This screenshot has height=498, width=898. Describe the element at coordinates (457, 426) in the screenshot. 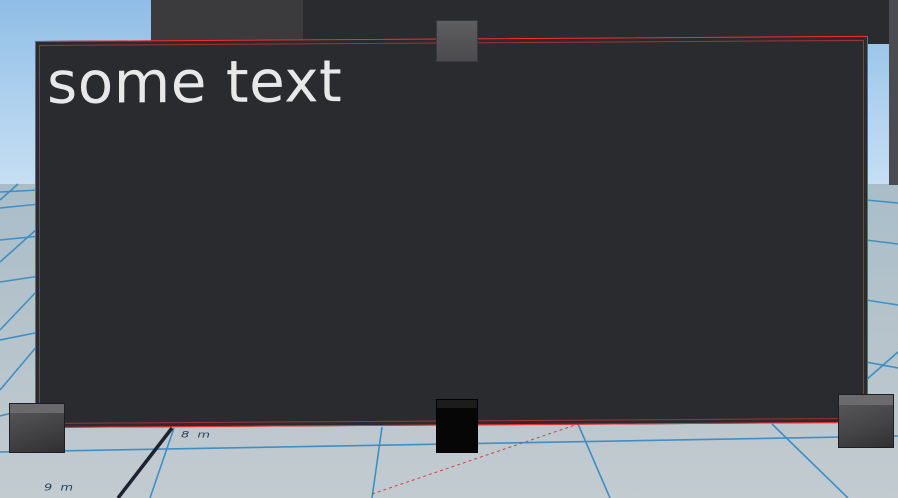

I see `move-handle-bottom-center` at that location.